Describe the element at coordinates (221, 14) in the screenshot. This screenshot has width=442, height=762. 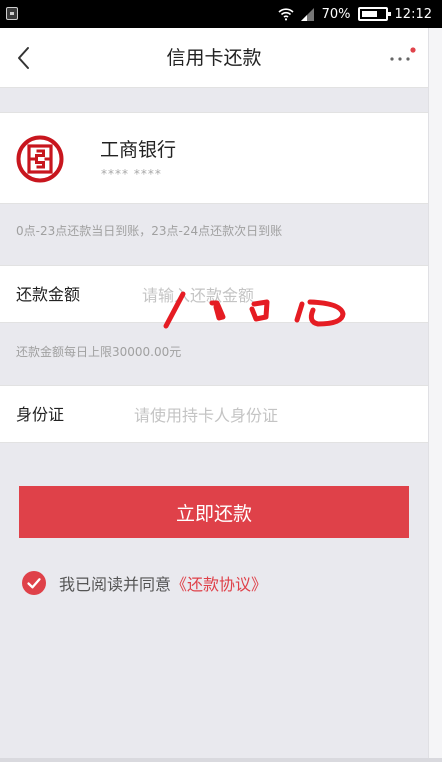
I see `status-bar: 70% 12:12` at that location.